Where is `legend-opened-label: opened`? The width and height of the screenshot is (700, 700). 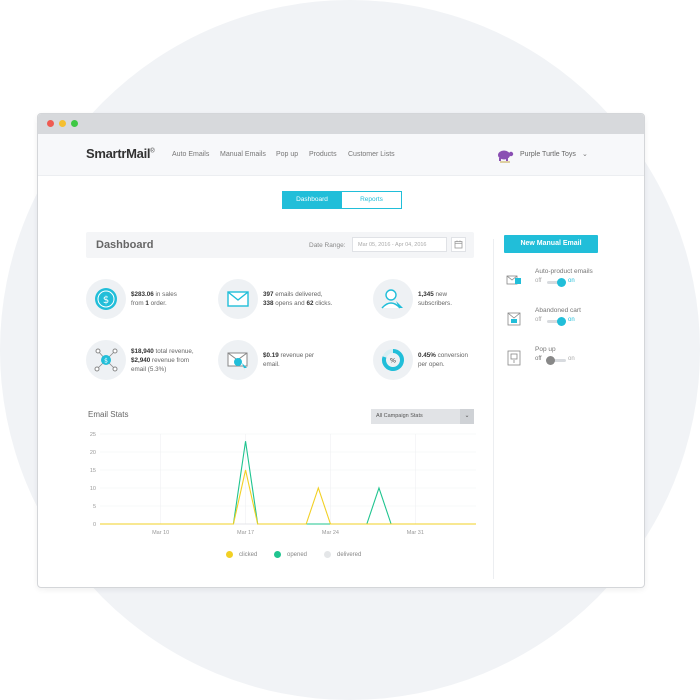
legend-opened-label: opened is located at coordinates (297, 555).